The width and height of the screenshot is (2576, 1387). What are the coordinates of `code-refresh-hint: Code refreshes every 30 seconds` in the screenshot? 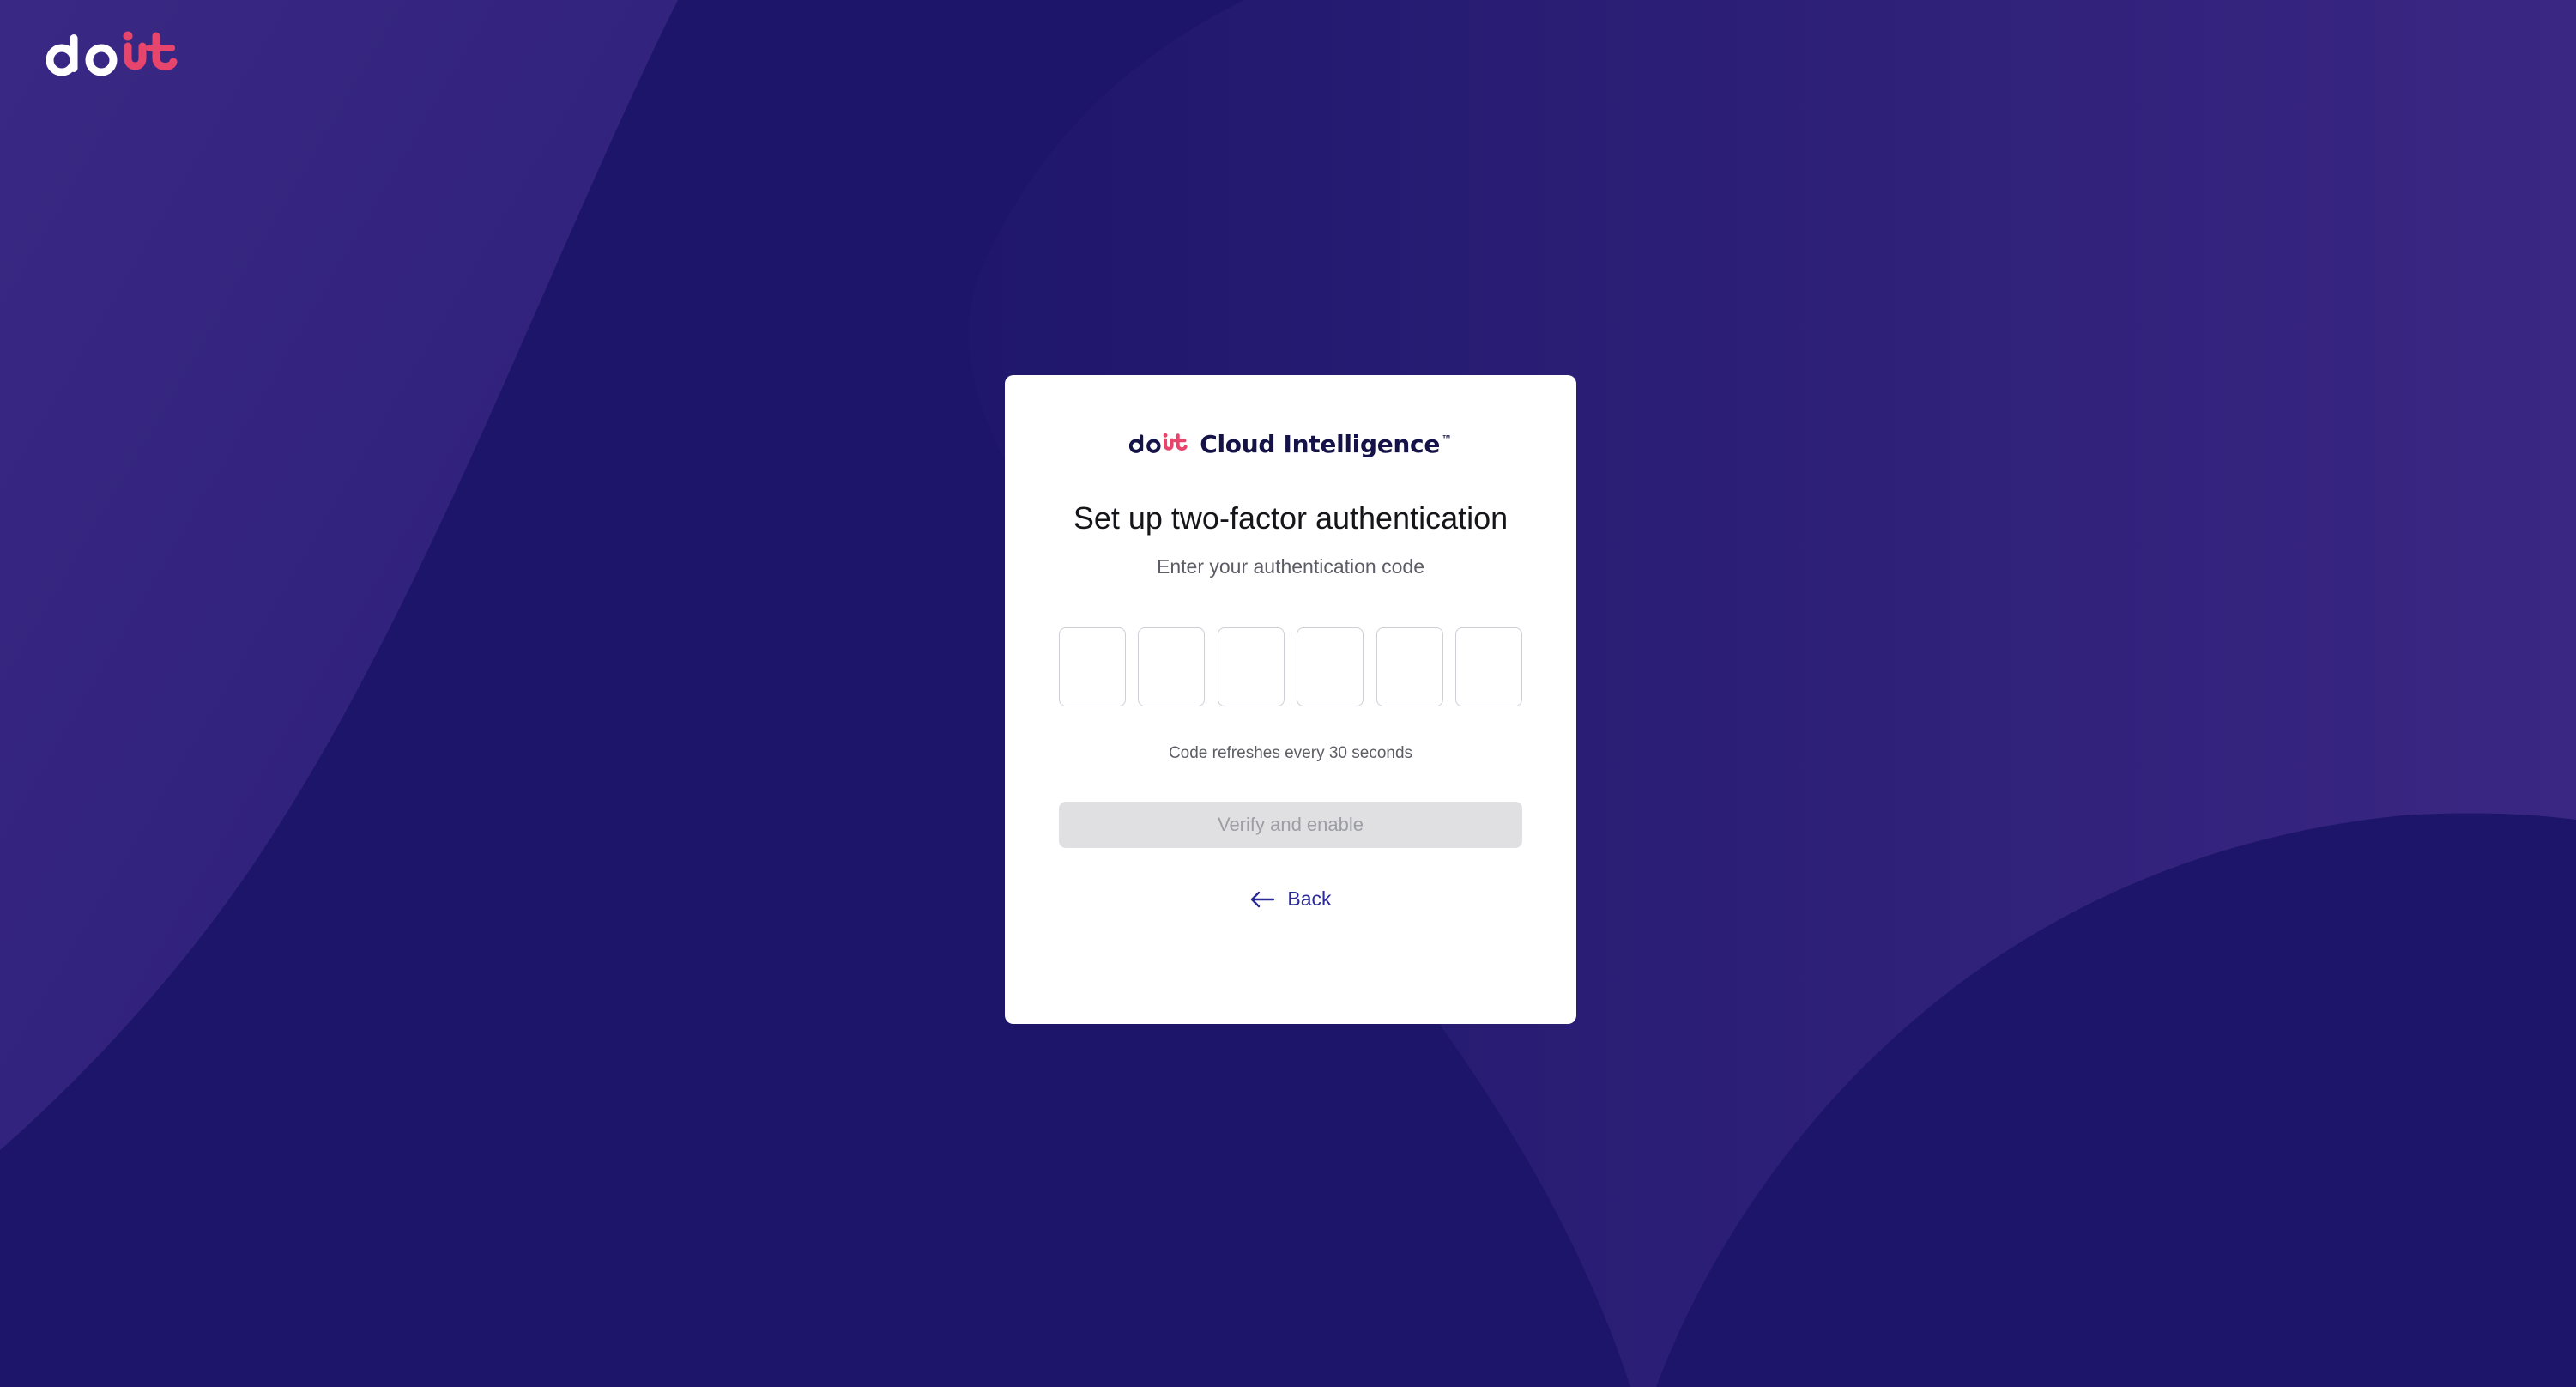 It's located at (1290, 753).